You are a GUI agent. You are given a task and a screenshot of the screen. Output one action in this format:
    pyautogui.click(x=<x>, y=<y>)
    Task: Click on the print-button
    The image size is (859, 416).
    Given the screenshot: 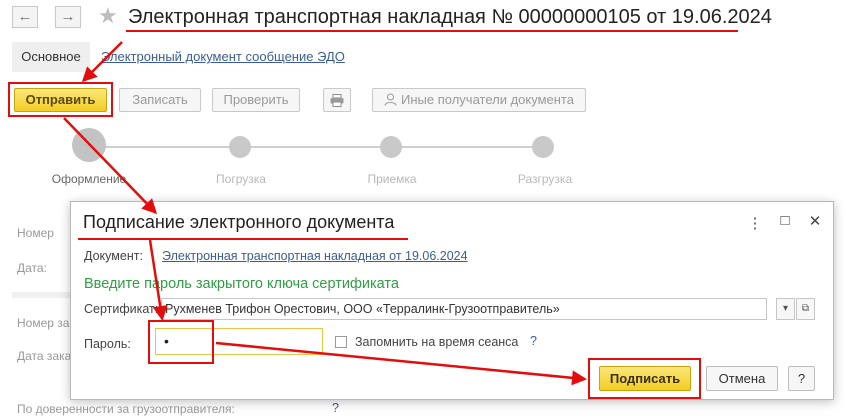 What is the action you would take?
    pyautogui.click(x=337, y=100)
    